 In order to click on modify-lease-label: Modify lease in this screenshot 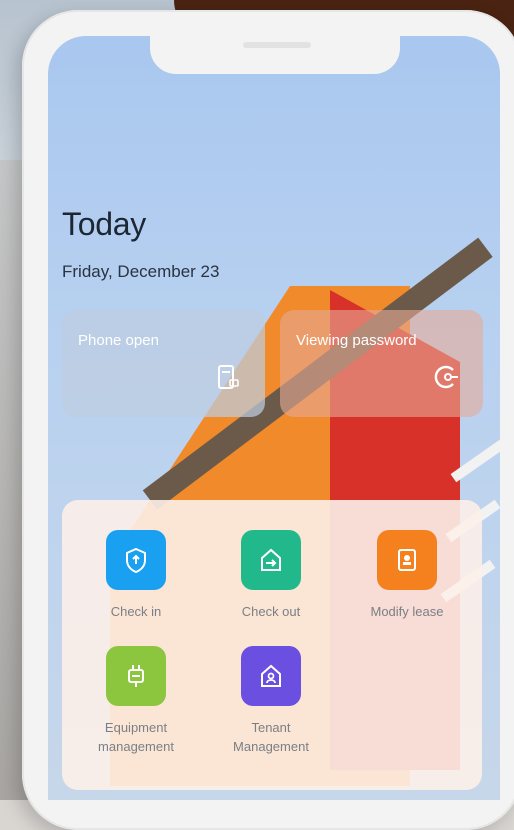, I will do `click(407, 611)`.